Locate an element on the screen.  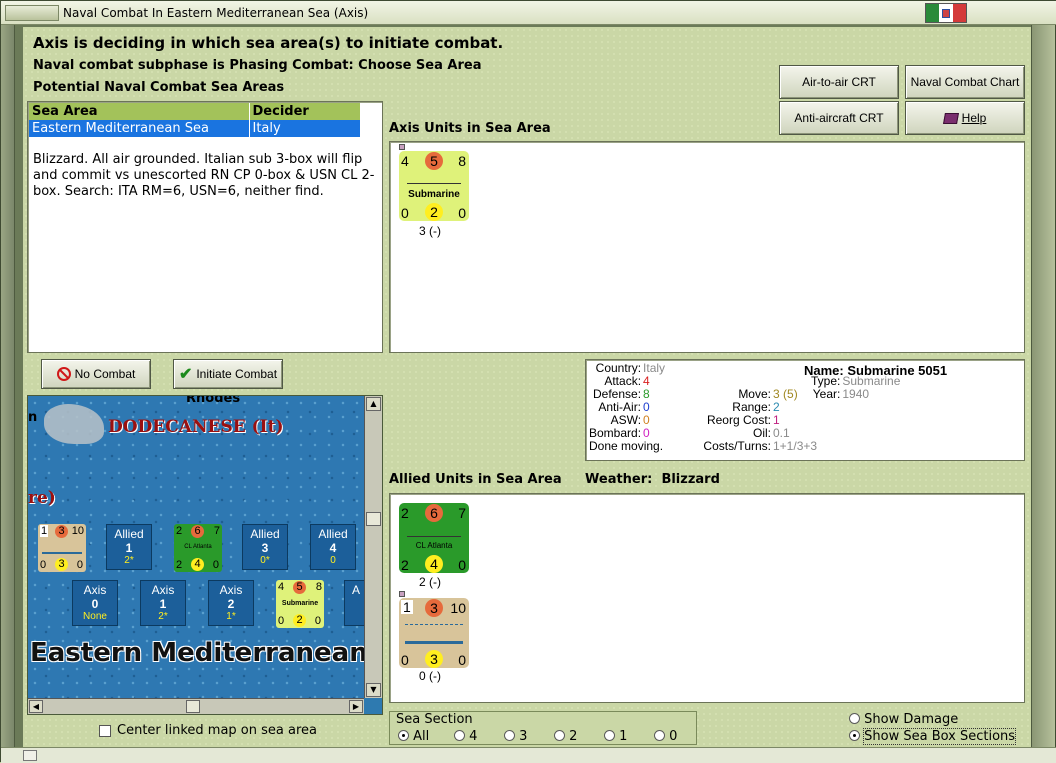
no-combat-button: No Combat is located at coordinates (96, 374).